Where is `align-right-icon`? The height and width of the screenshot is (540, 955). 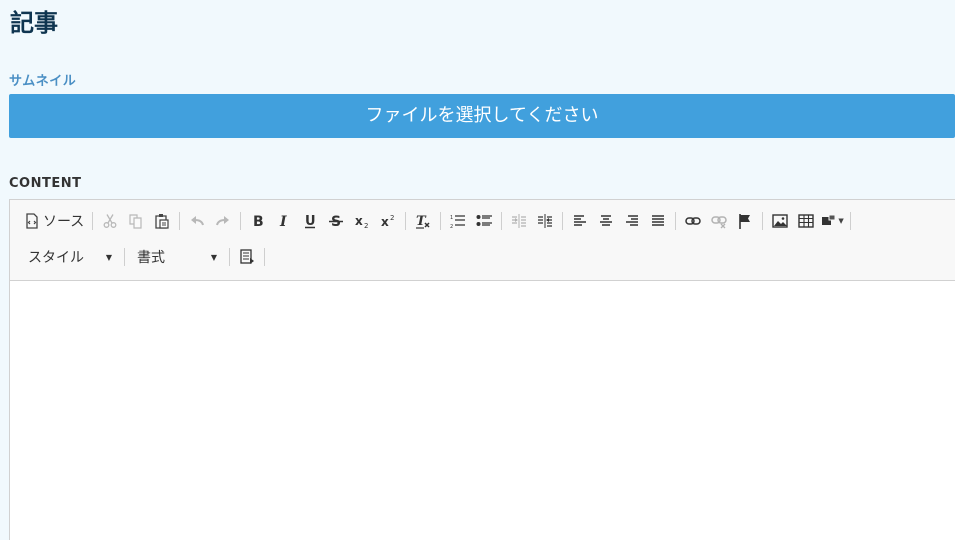 align-right-icon is located at coordinates (632, 221).